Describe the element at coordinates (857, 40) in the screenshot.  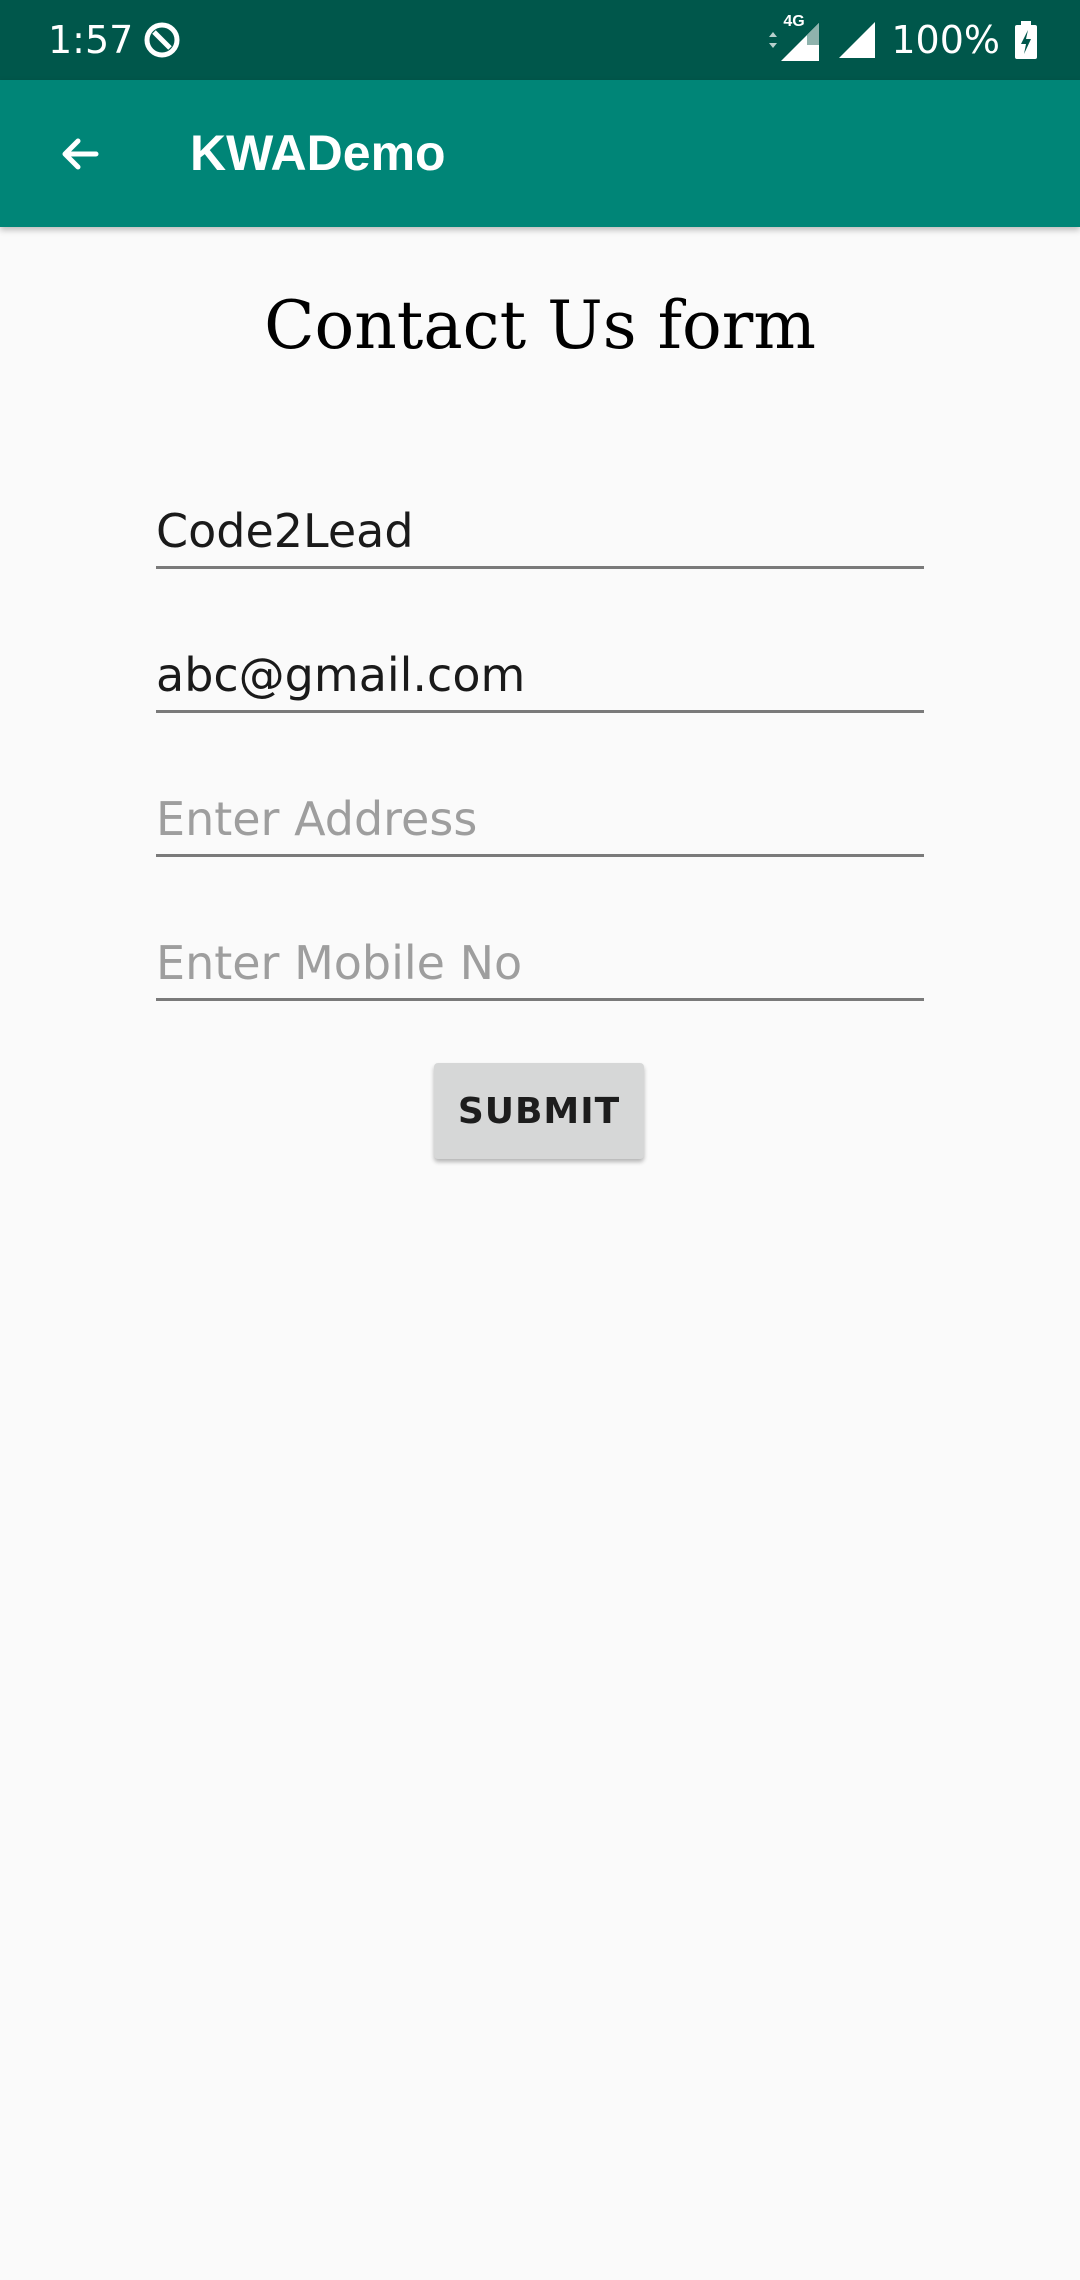
I see `signal-icon` at that location.